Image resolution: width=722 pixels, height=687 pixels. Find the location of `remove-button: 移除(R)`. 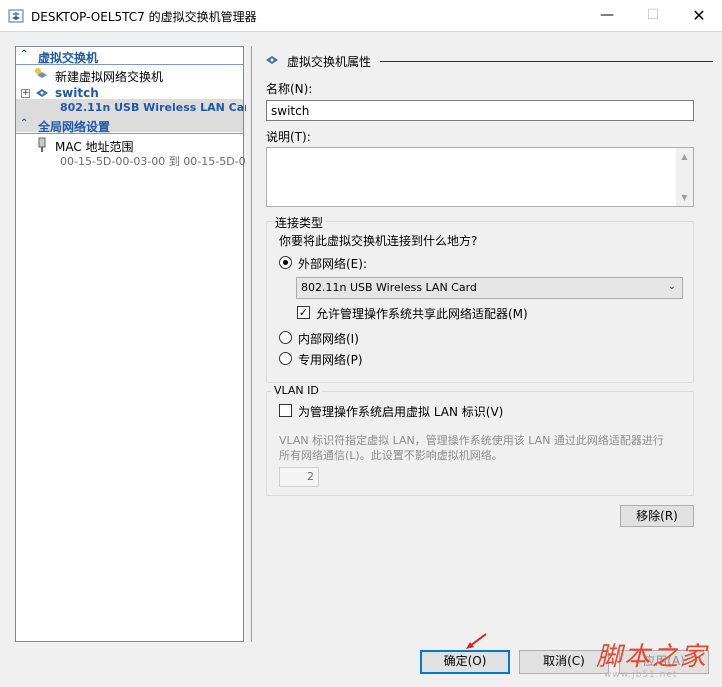

remove-button: 移除(R) is located at coordinates (657, 516).